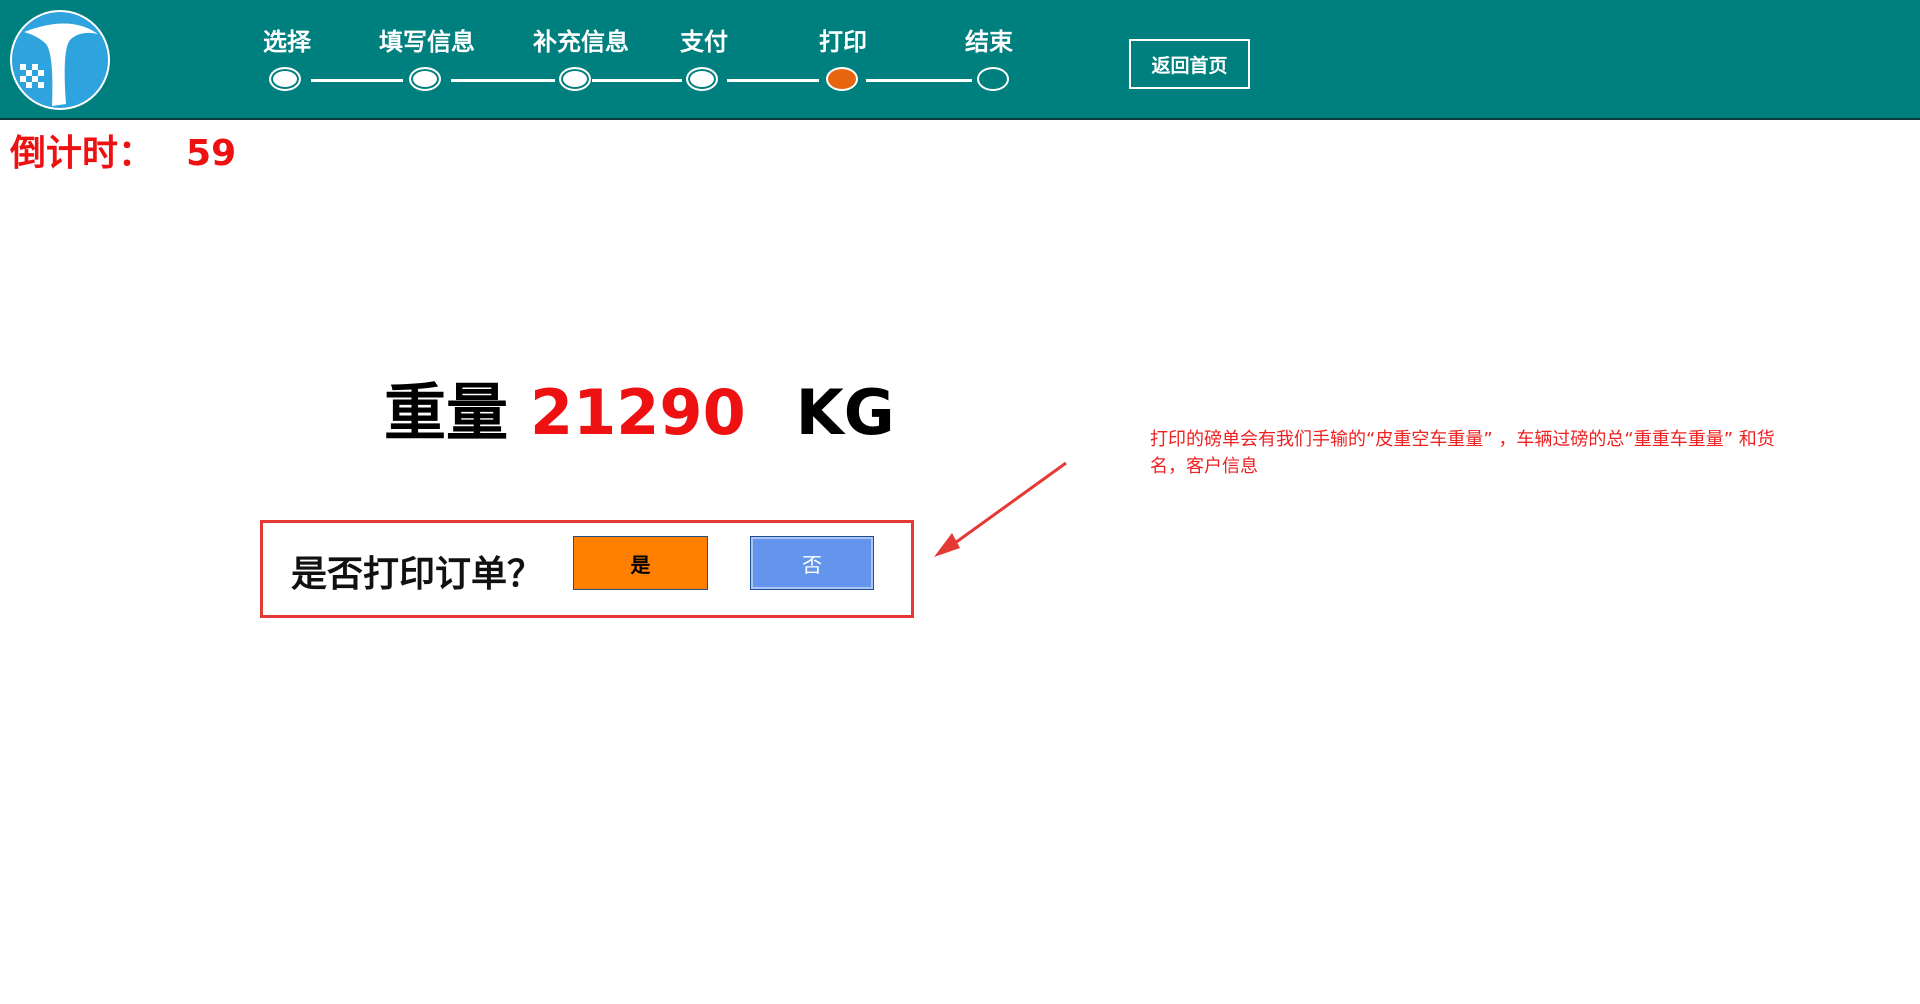  I want to click on step-node-print-current, so click(842, 79).